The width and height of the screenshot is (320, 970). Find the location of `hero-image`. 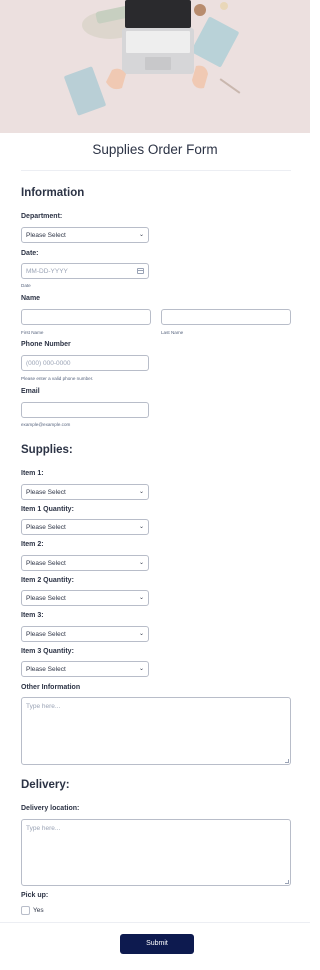

hero-image is located at coordinates (155, 66).